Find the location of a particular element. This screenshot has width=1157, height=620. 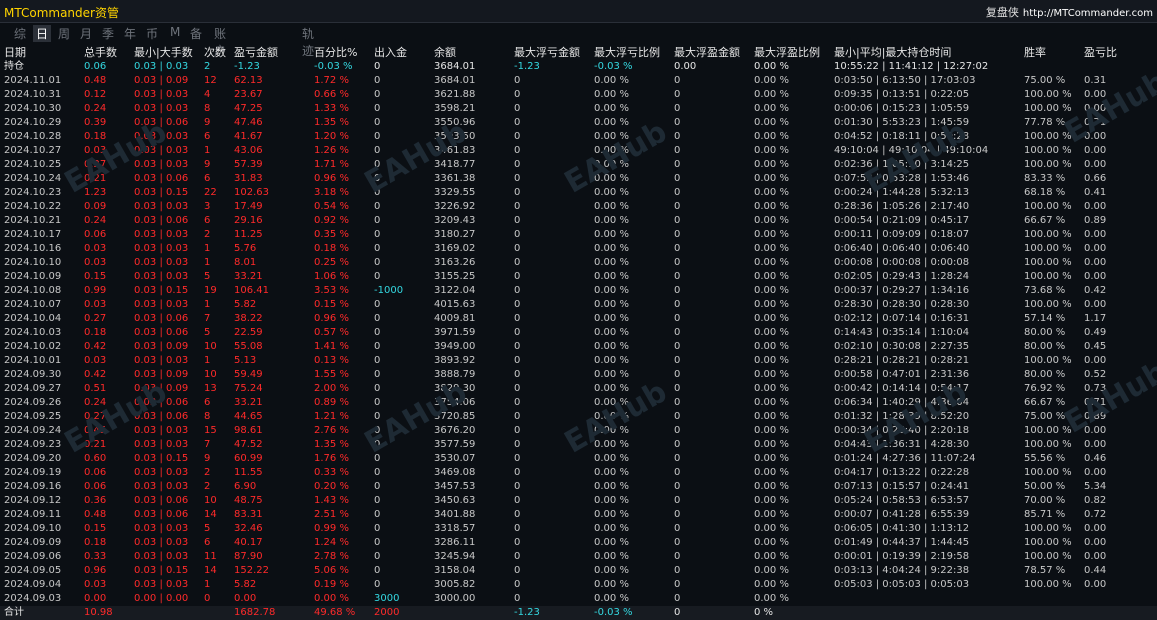

row-cell-7: 3720.85 is located at coordinates (455, 416).